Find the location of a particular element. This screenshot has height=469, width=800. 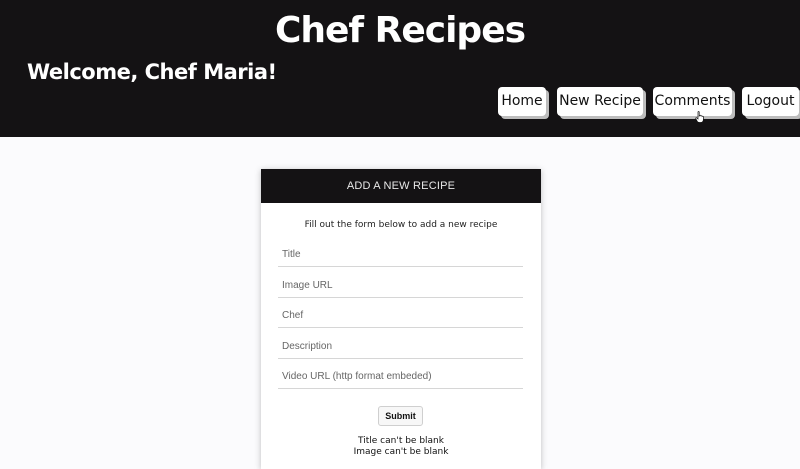

image-url-input is located at coordinates (400, 286).